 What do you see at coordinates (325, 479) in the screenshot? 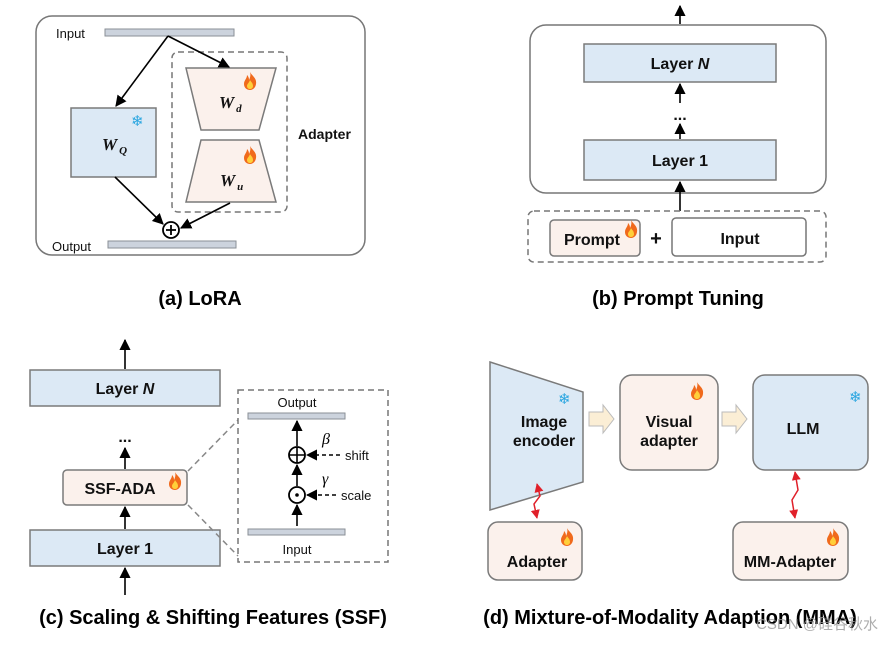
I see `gamma-label: γ` at bounding box center [325, 479].